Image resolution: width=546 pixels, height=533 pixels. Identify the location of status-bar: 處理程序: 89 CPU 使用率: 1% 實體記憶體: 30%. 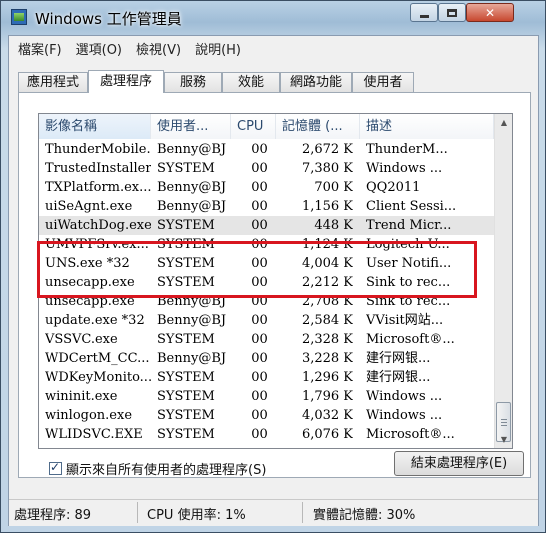
(273, 512).